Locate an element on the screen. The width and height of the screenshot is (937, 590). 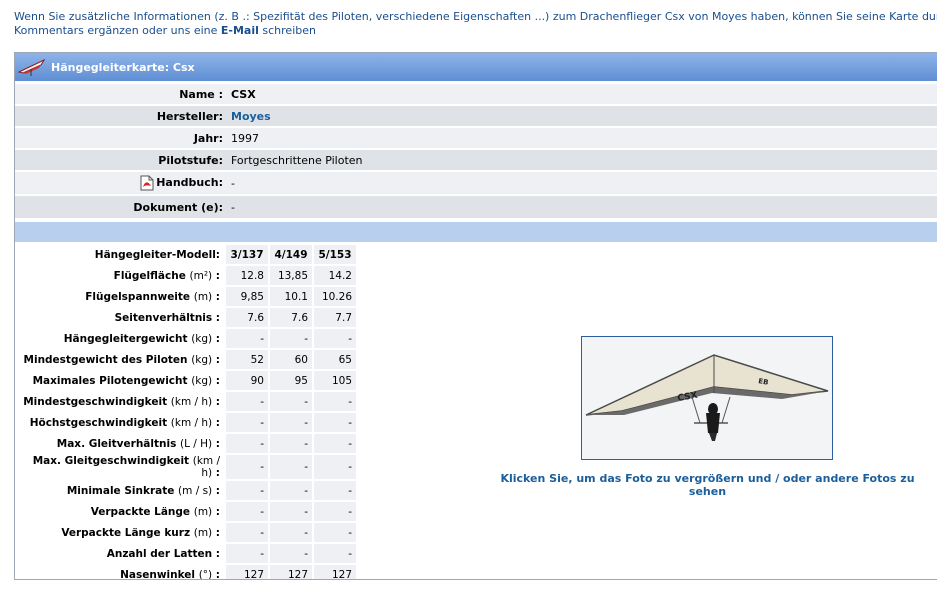
glider-photo-image: CSX EB is located at coordinates (707, 398).